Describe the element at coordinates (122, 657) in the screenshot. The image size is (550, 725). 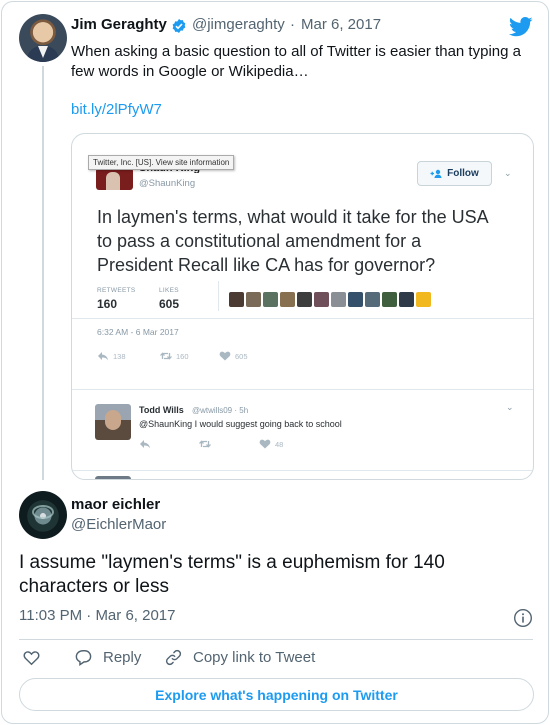
I see `reply-label: Reply` at that location.